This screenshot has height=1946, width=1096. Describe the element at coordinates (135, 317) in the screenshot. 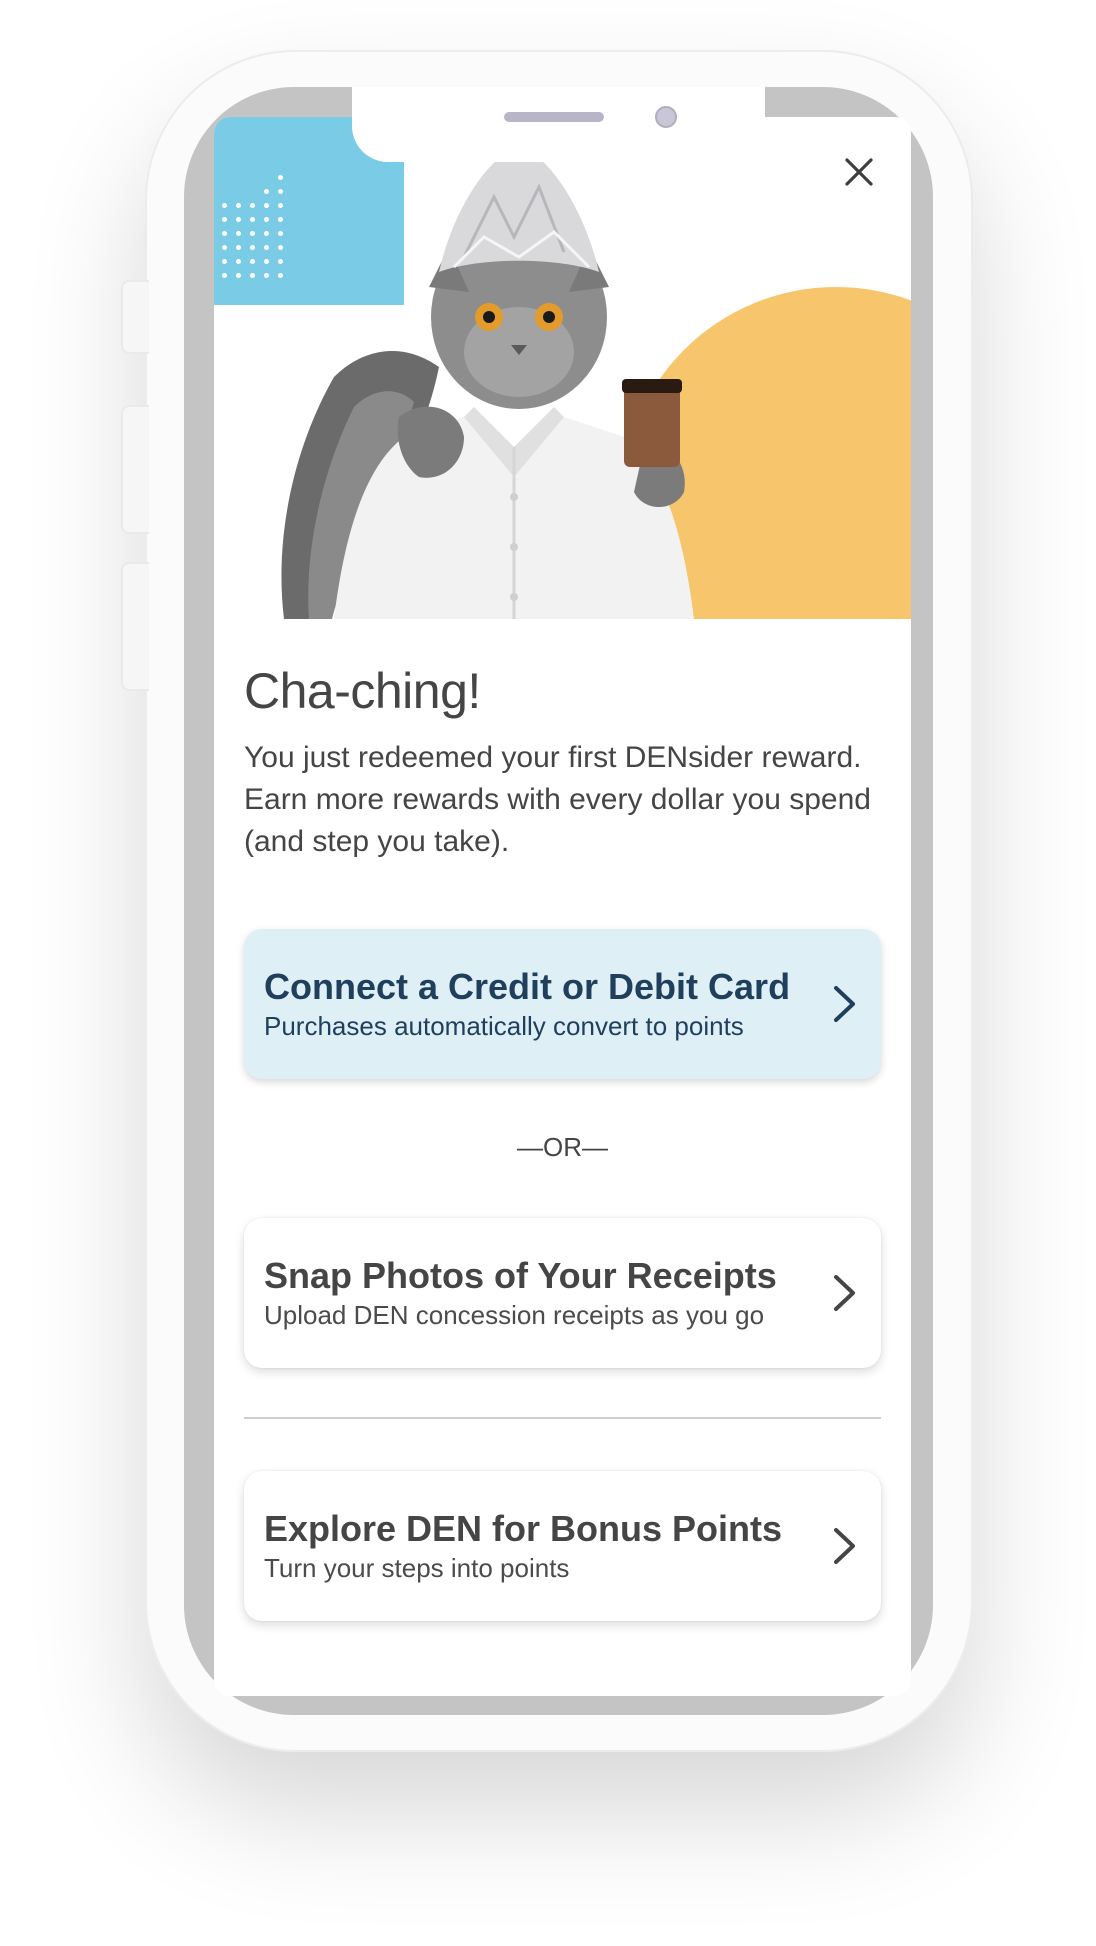

I see `phone-mute-switch` at that location.